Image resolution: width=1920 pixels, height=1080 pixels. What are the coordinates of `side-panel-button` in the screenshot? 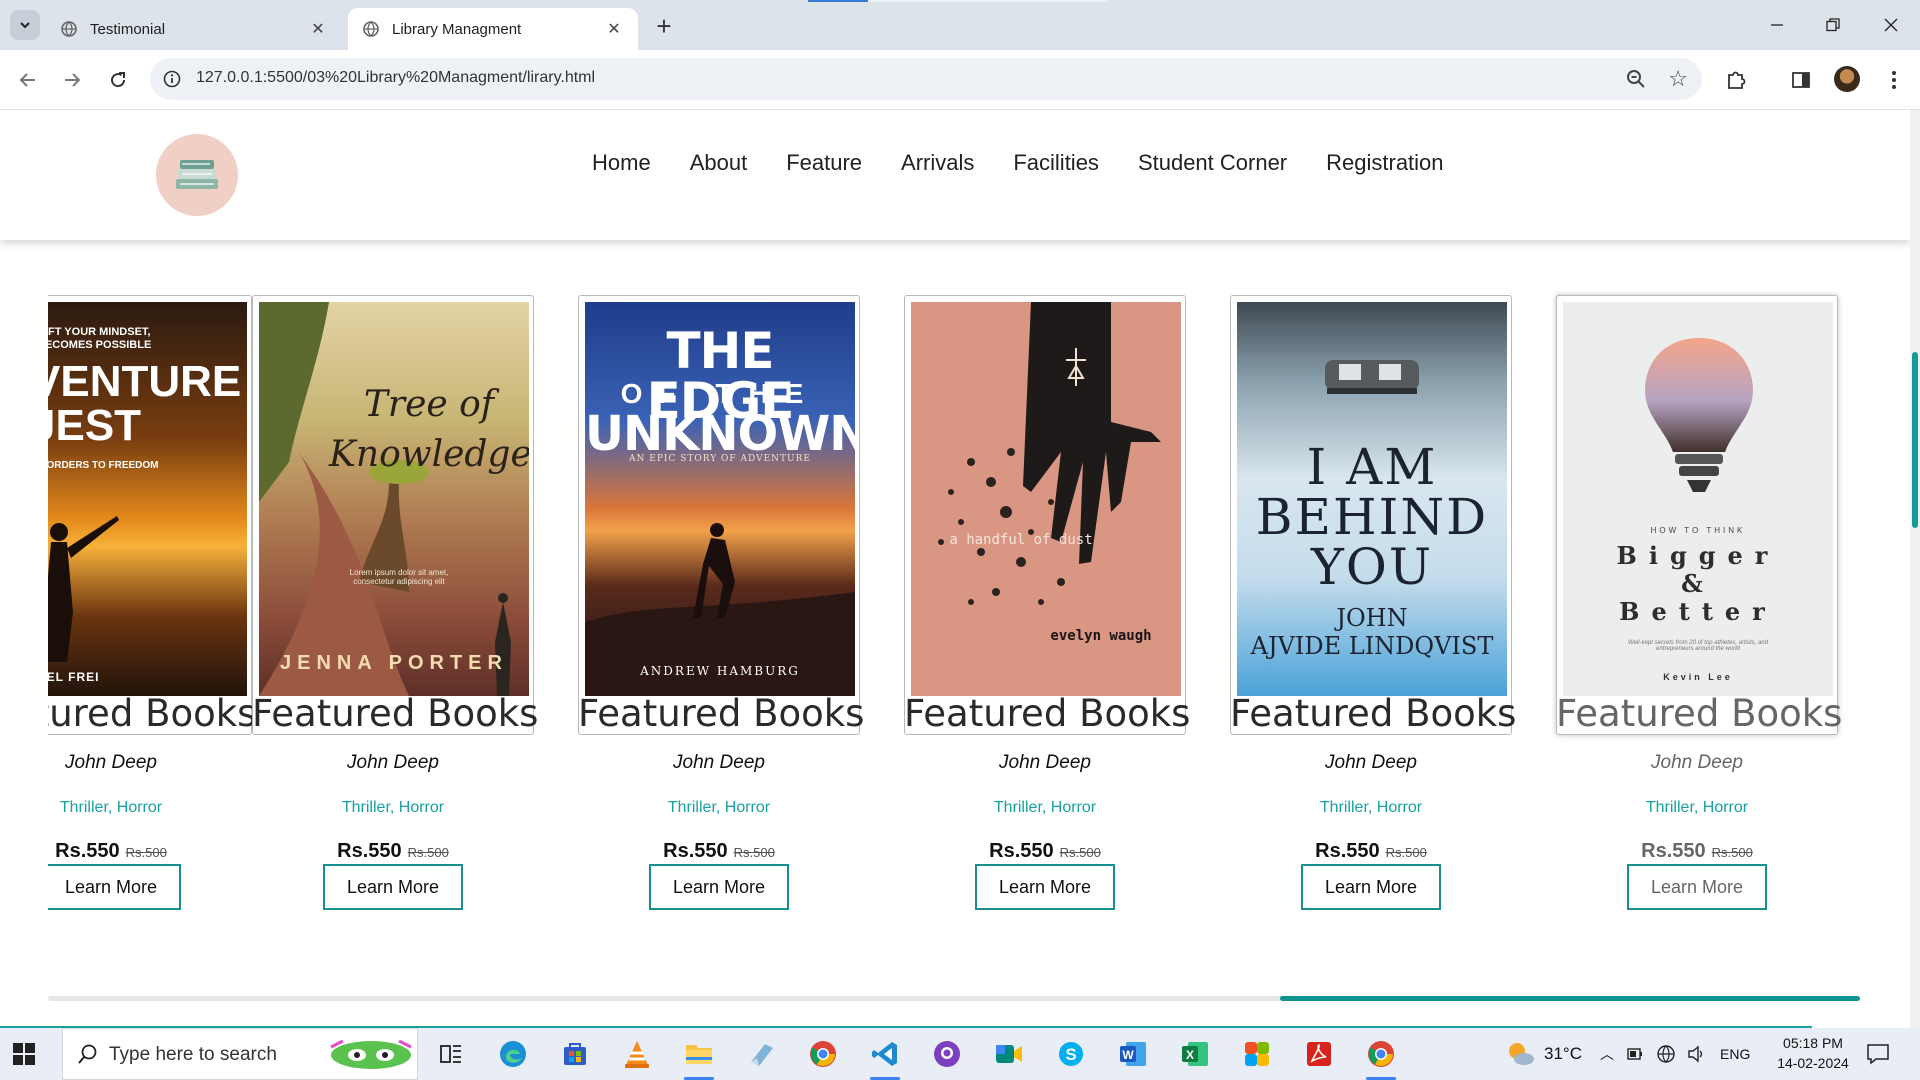 It's located at (1801, 80).